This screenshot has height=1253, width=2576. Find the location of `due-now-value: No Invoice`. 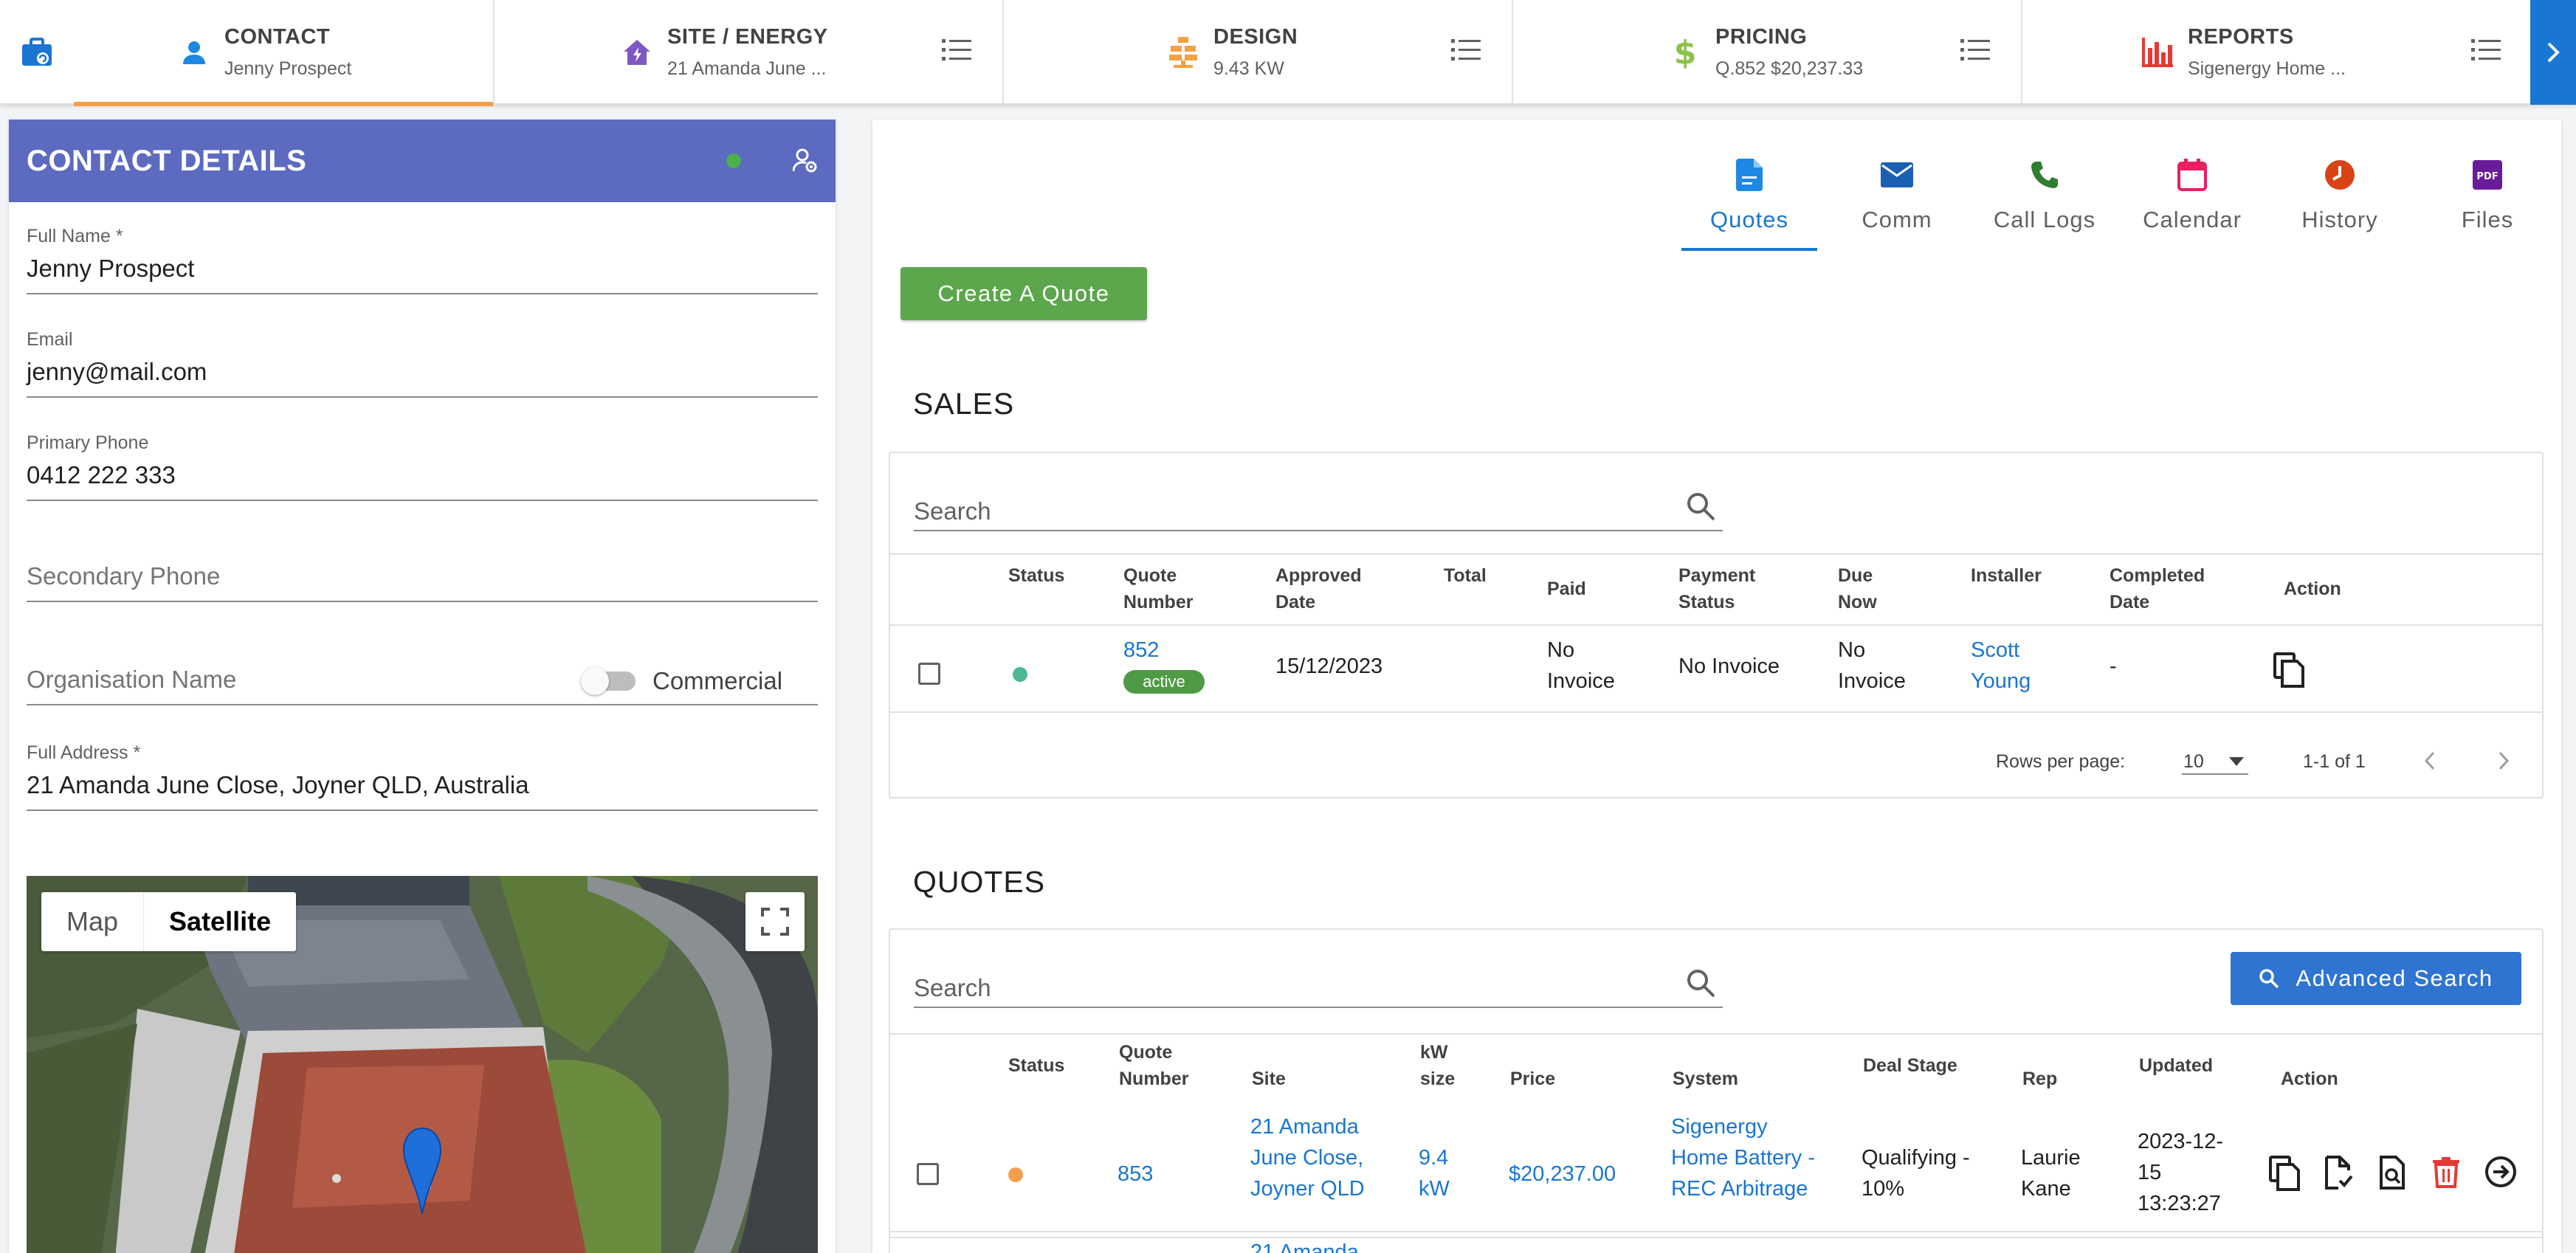

due-now-value: No Invoice is located at coordinates (1872, 666).